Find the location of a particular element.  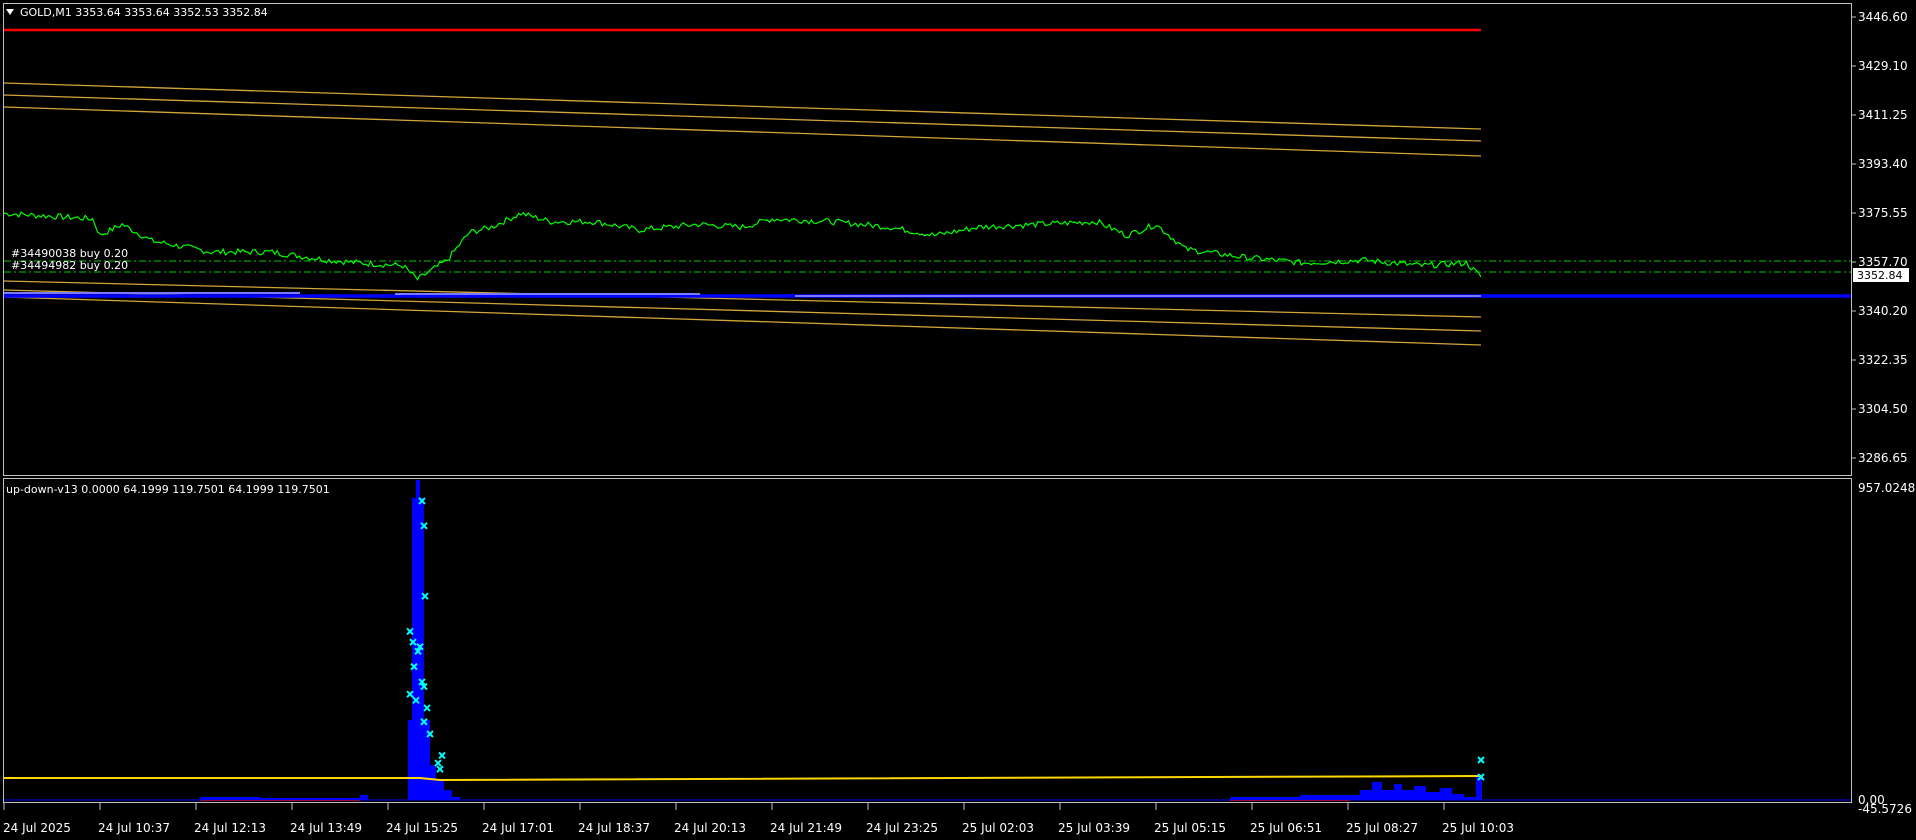

price-tick: 3286.65 is located at coordinates (1883, 458).